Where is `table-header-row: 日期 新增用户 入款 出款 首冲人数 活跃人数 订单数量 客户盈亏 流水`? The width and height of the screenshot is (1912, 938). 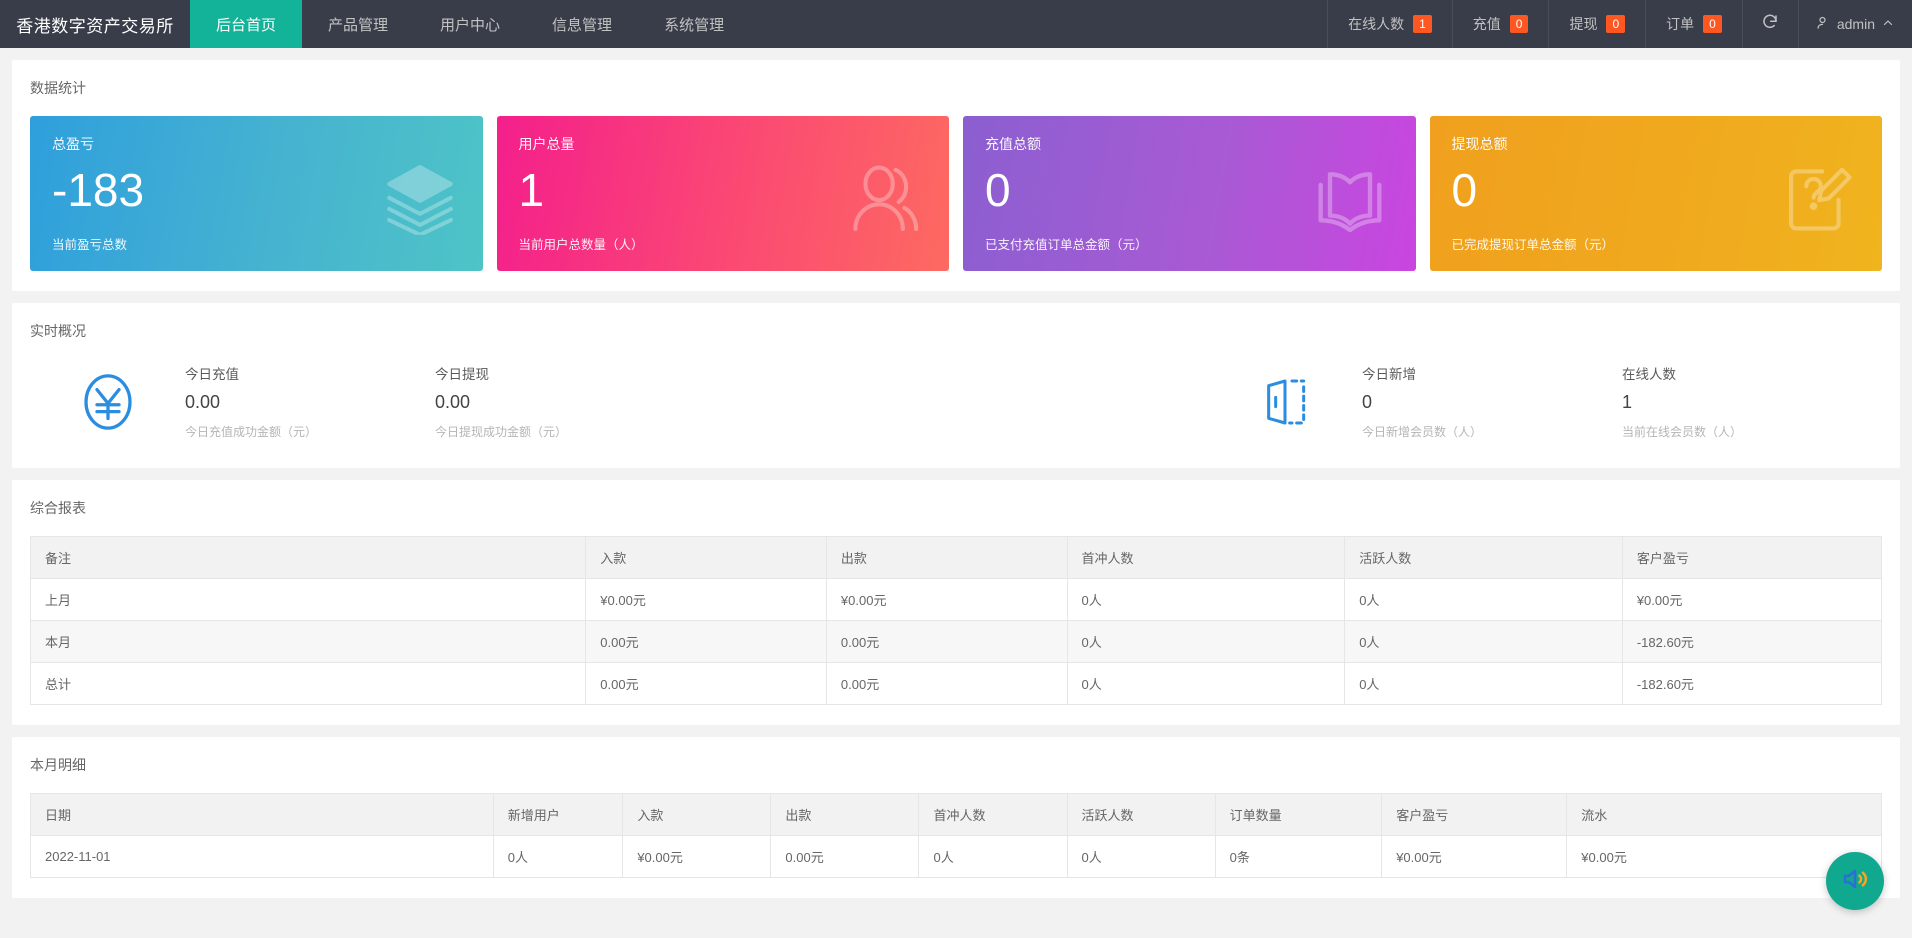 table-header-row: 日期 新增用户 入款 出款 首冲人数 活跃人数 订单数量 客户盈亏 流水 is located at coordinates (956, 814).